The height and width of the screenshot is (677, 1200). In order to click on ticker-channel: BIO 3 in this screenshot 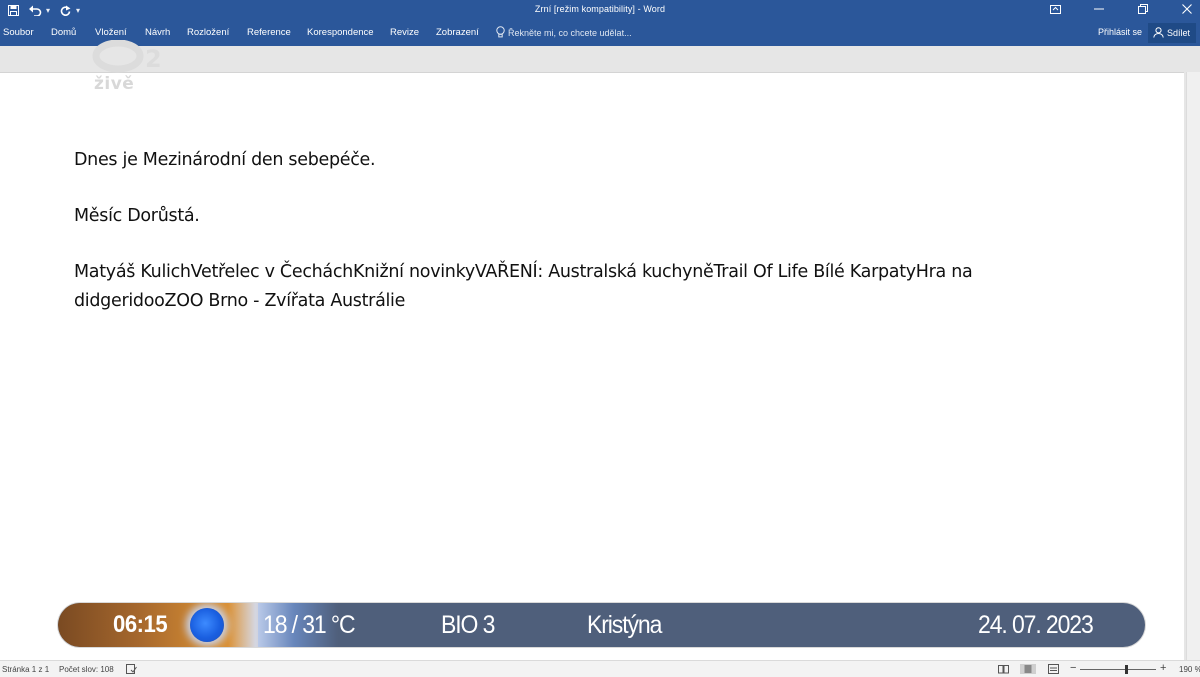, I will do `click(468, 625)`.